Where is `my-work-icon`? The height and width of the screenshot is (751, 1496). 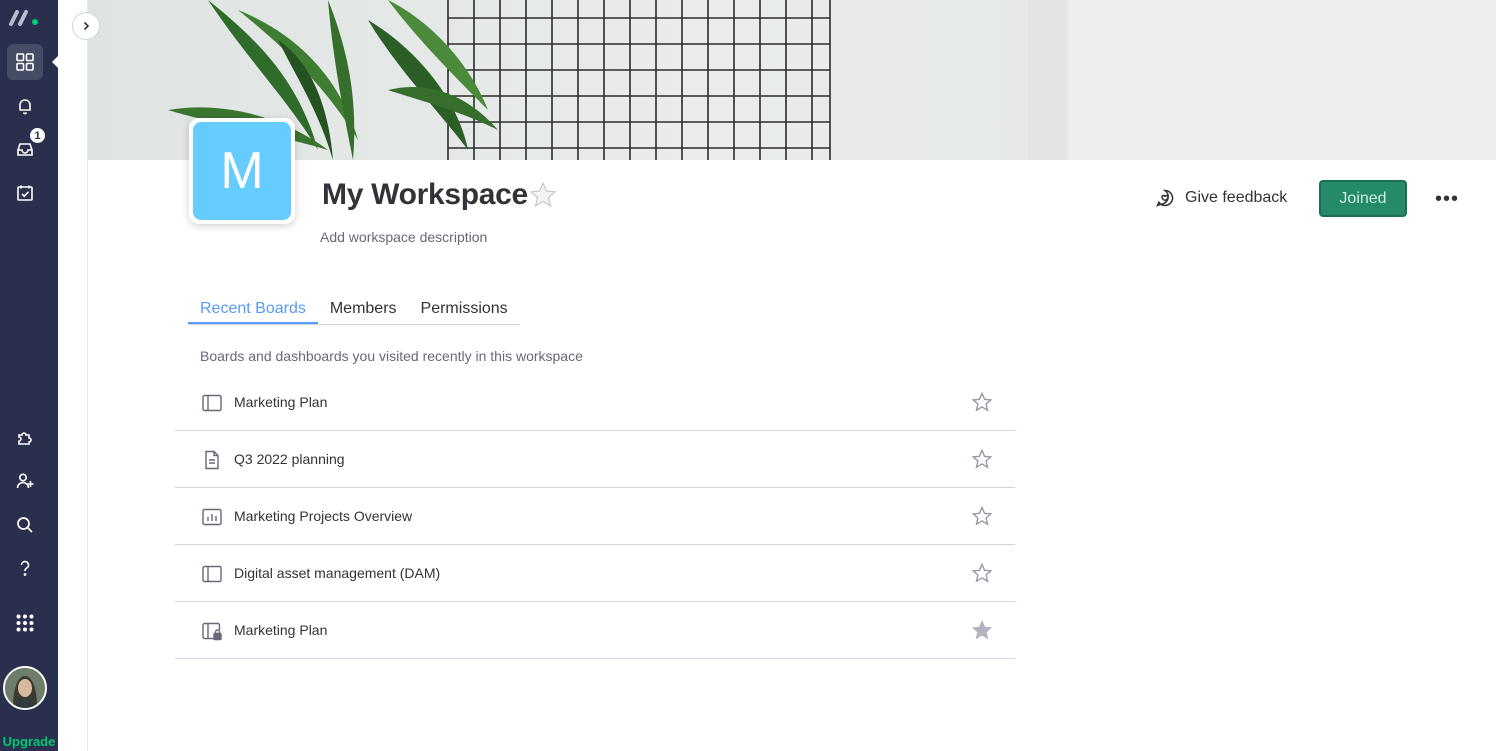 my-work-icon is located at coordinates (25, 193).